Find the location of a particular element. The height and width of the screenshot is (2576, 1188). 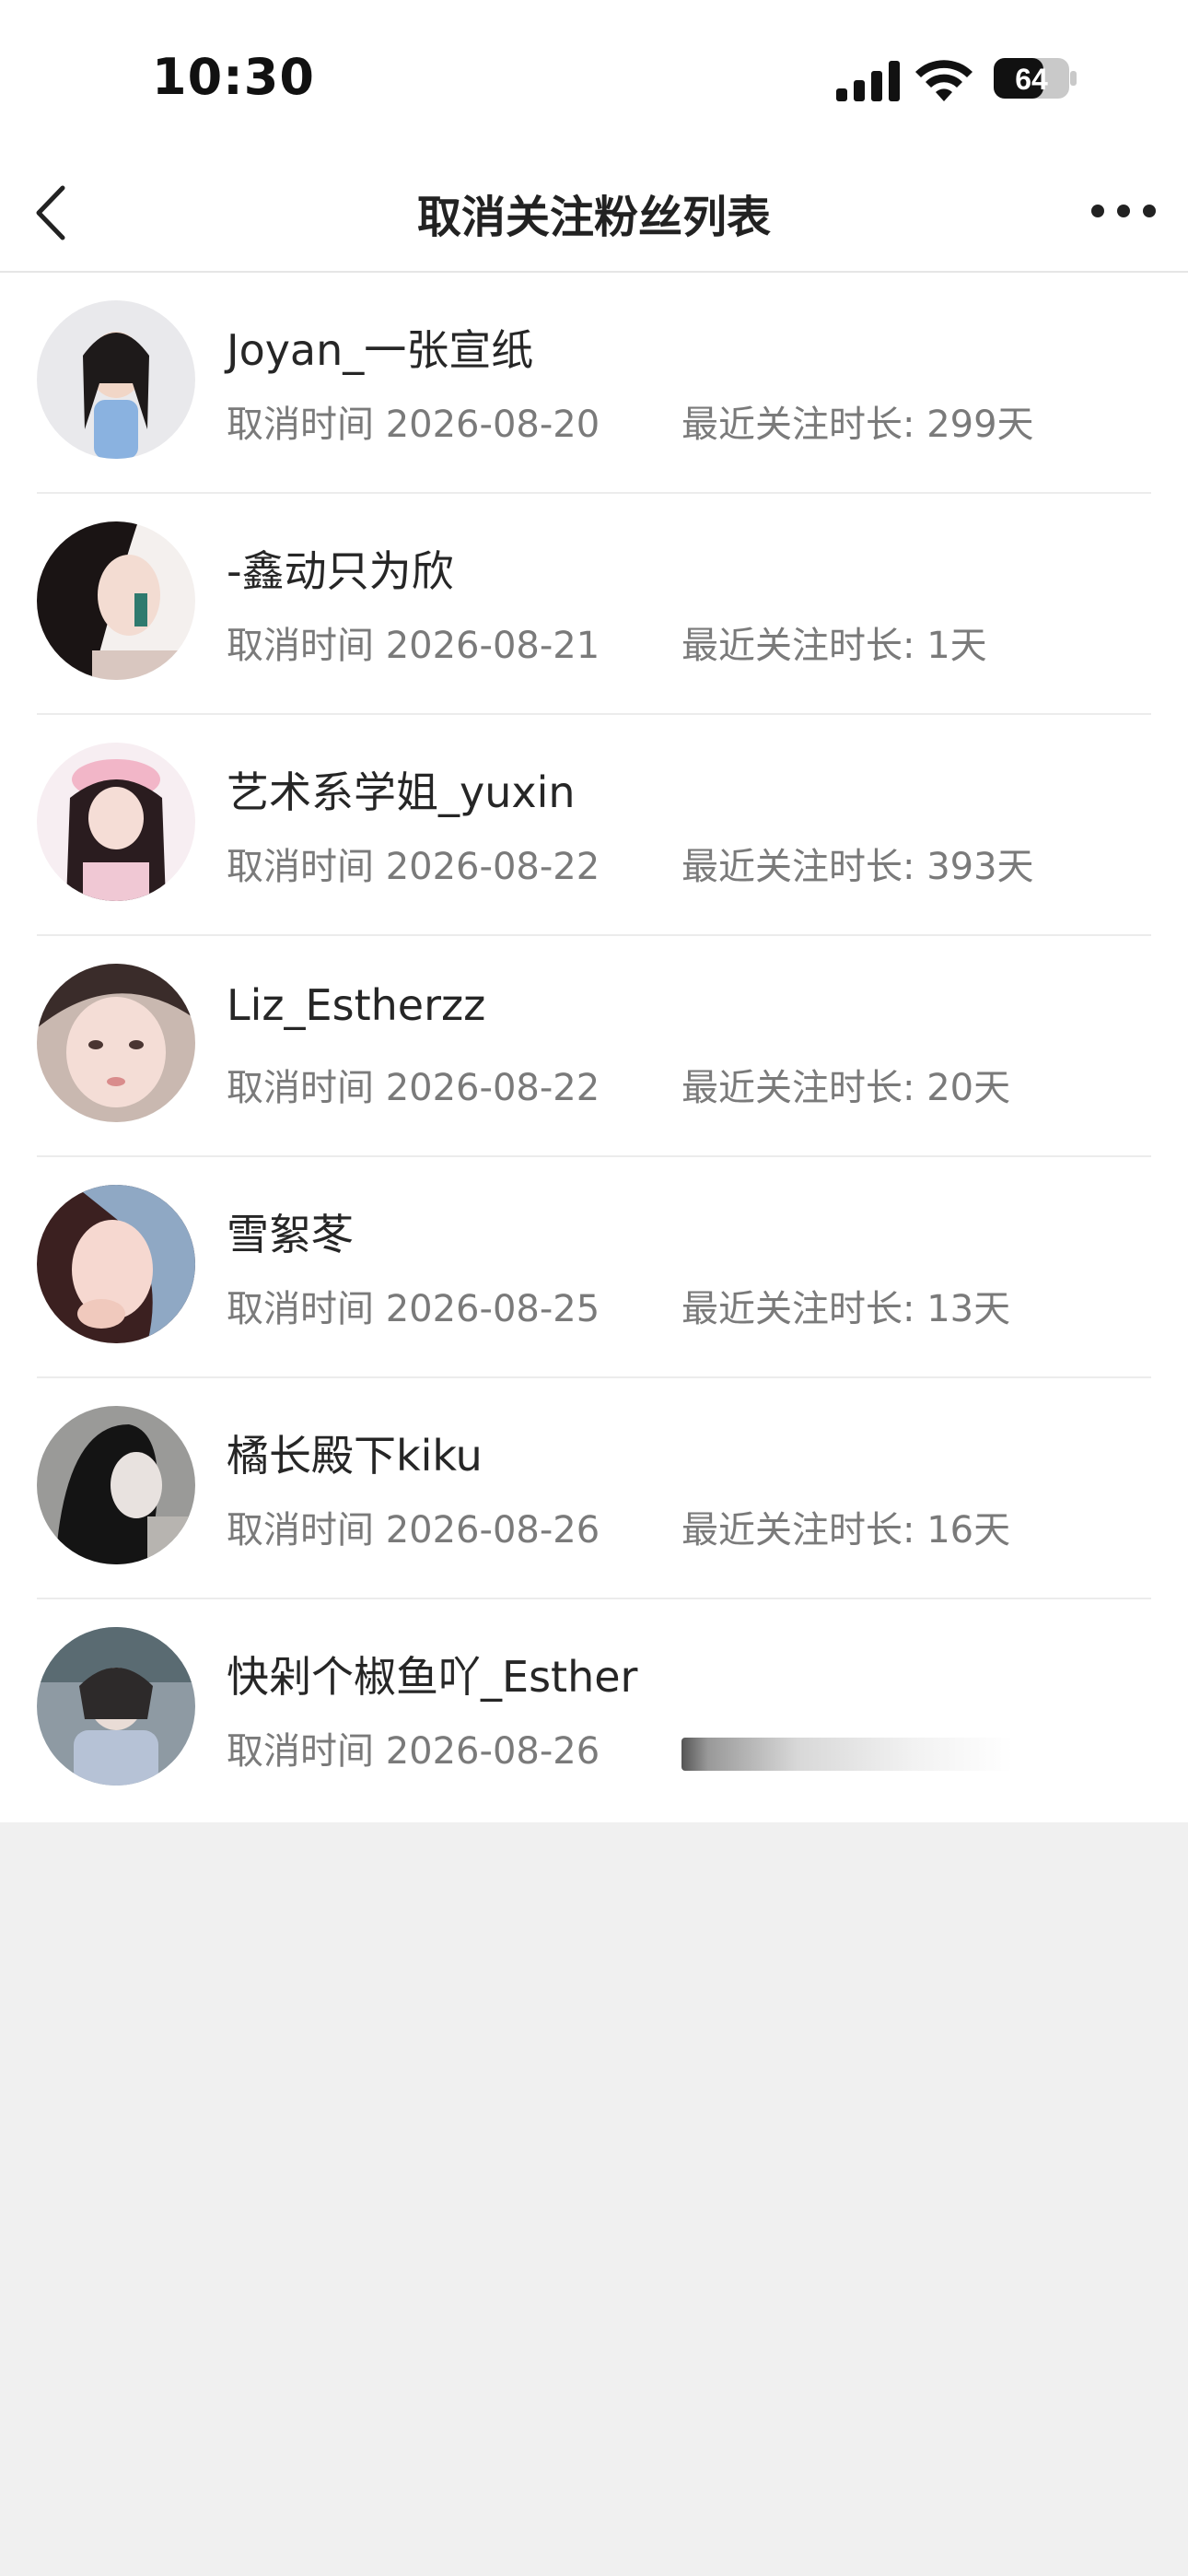

follow-duration: 最近关注时长: 1天 is located at coordinates (834, 646).